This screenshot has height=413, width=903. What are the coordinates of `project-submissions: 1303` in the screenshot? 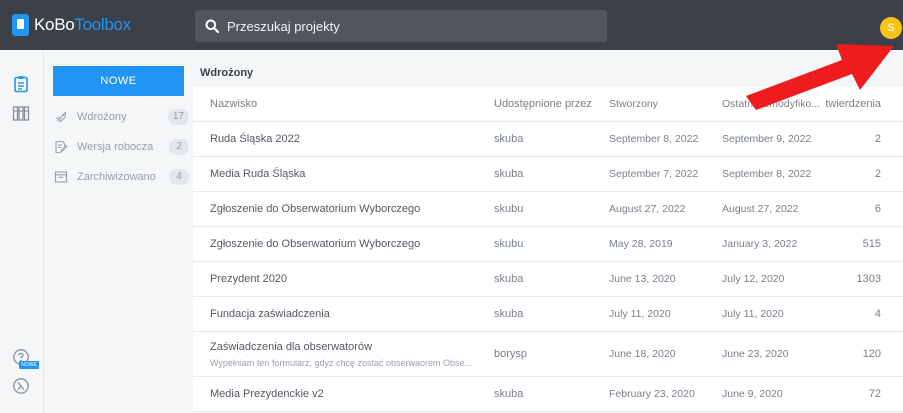 It's located at (868, 279).